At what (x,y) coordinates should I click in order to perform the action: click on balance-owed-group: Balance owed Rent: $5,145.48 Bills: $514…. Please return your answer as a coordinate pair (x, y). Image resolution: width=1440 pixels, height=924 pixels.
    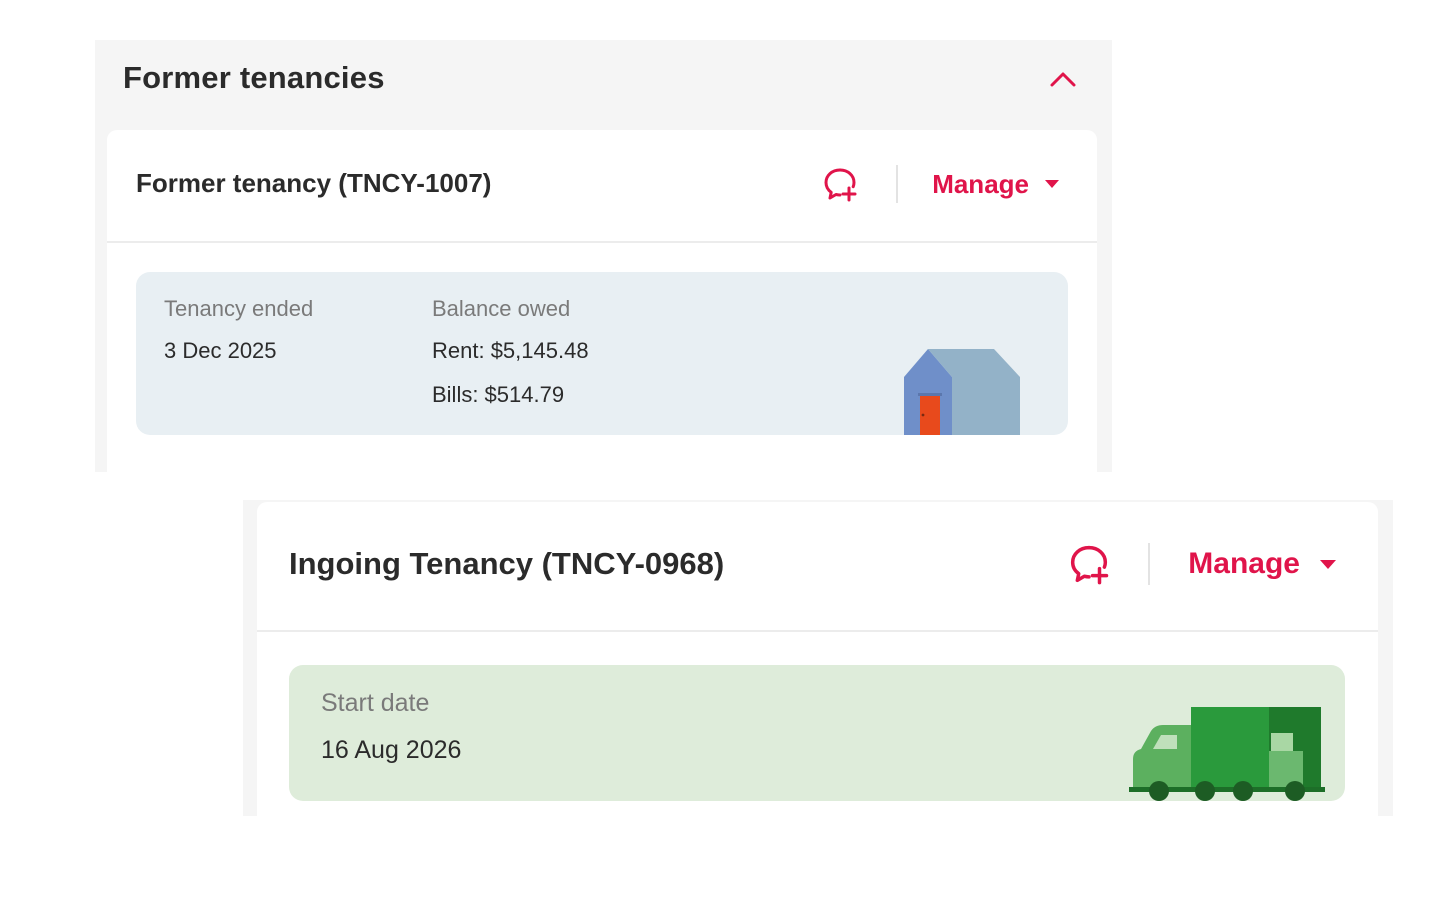
    Looking at the image, I should click on (510, 361).